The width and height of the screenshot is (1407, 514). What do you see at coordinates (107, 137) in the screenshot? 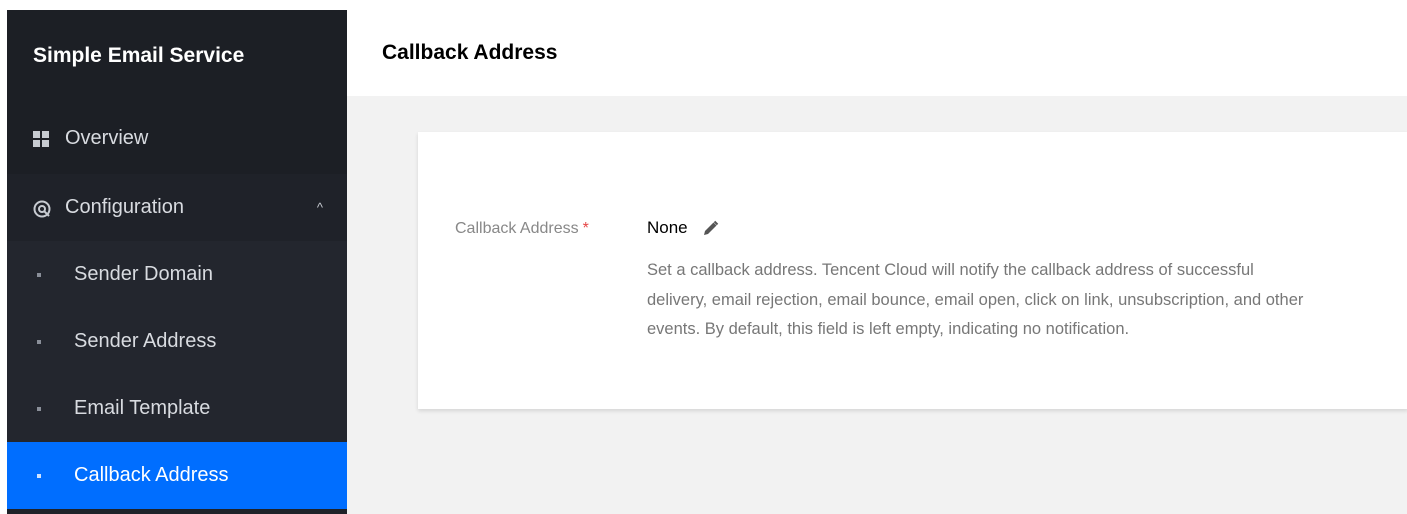
I see `sidebar-item-label: Overview` at bounding box center [107, 137].